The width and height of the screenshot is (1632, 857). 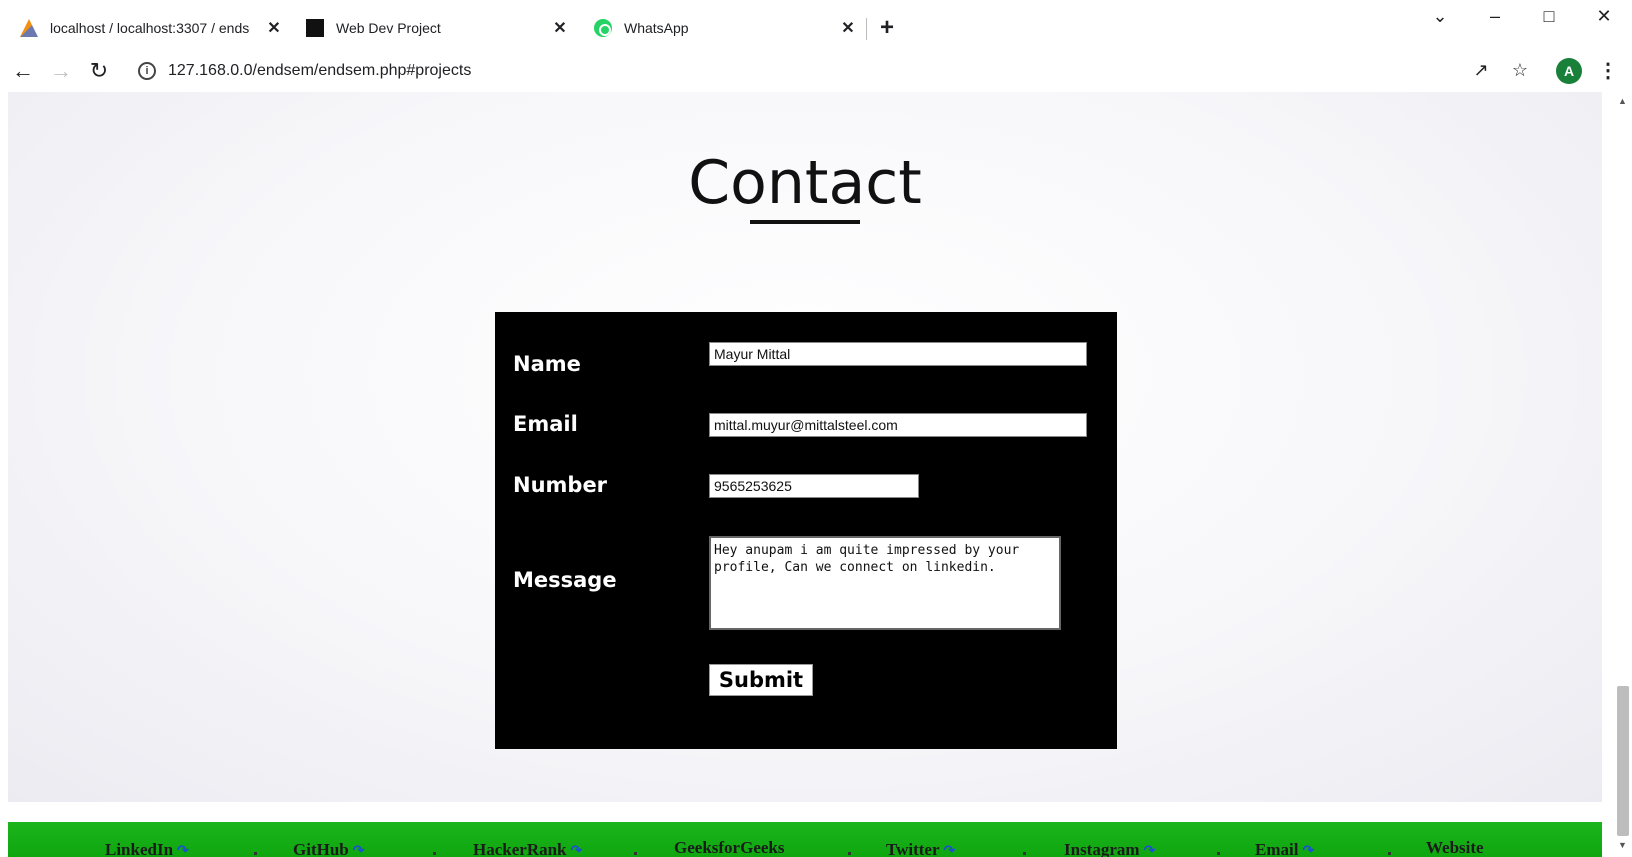 I want to click on footer-link-label: Instagram, so click(x=1102, y=848).